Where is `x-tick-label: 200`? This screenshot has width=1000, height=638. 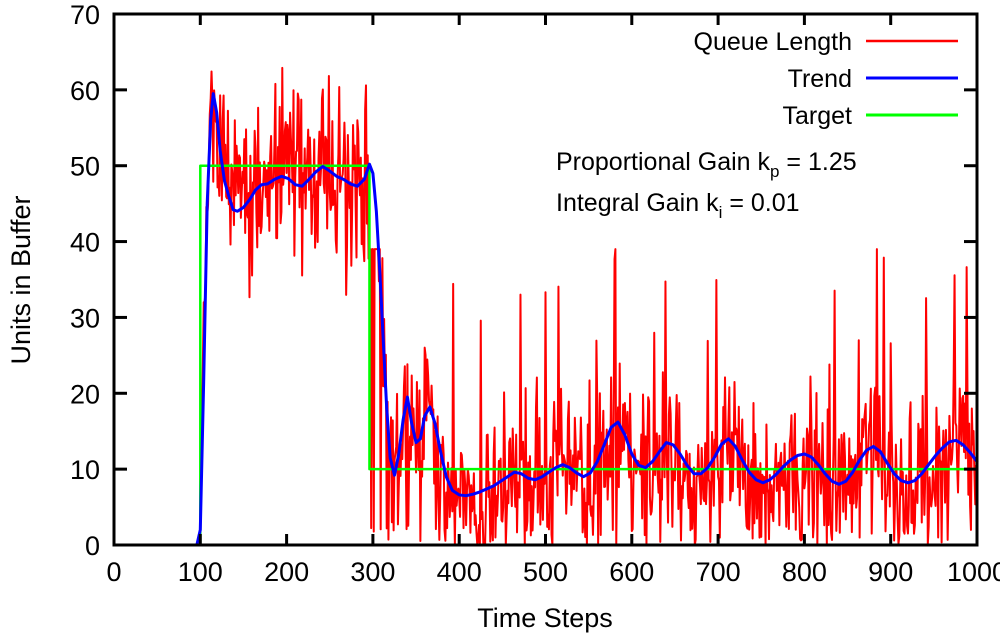
x-tick-label: 200 is located at coordinates (286, 572).